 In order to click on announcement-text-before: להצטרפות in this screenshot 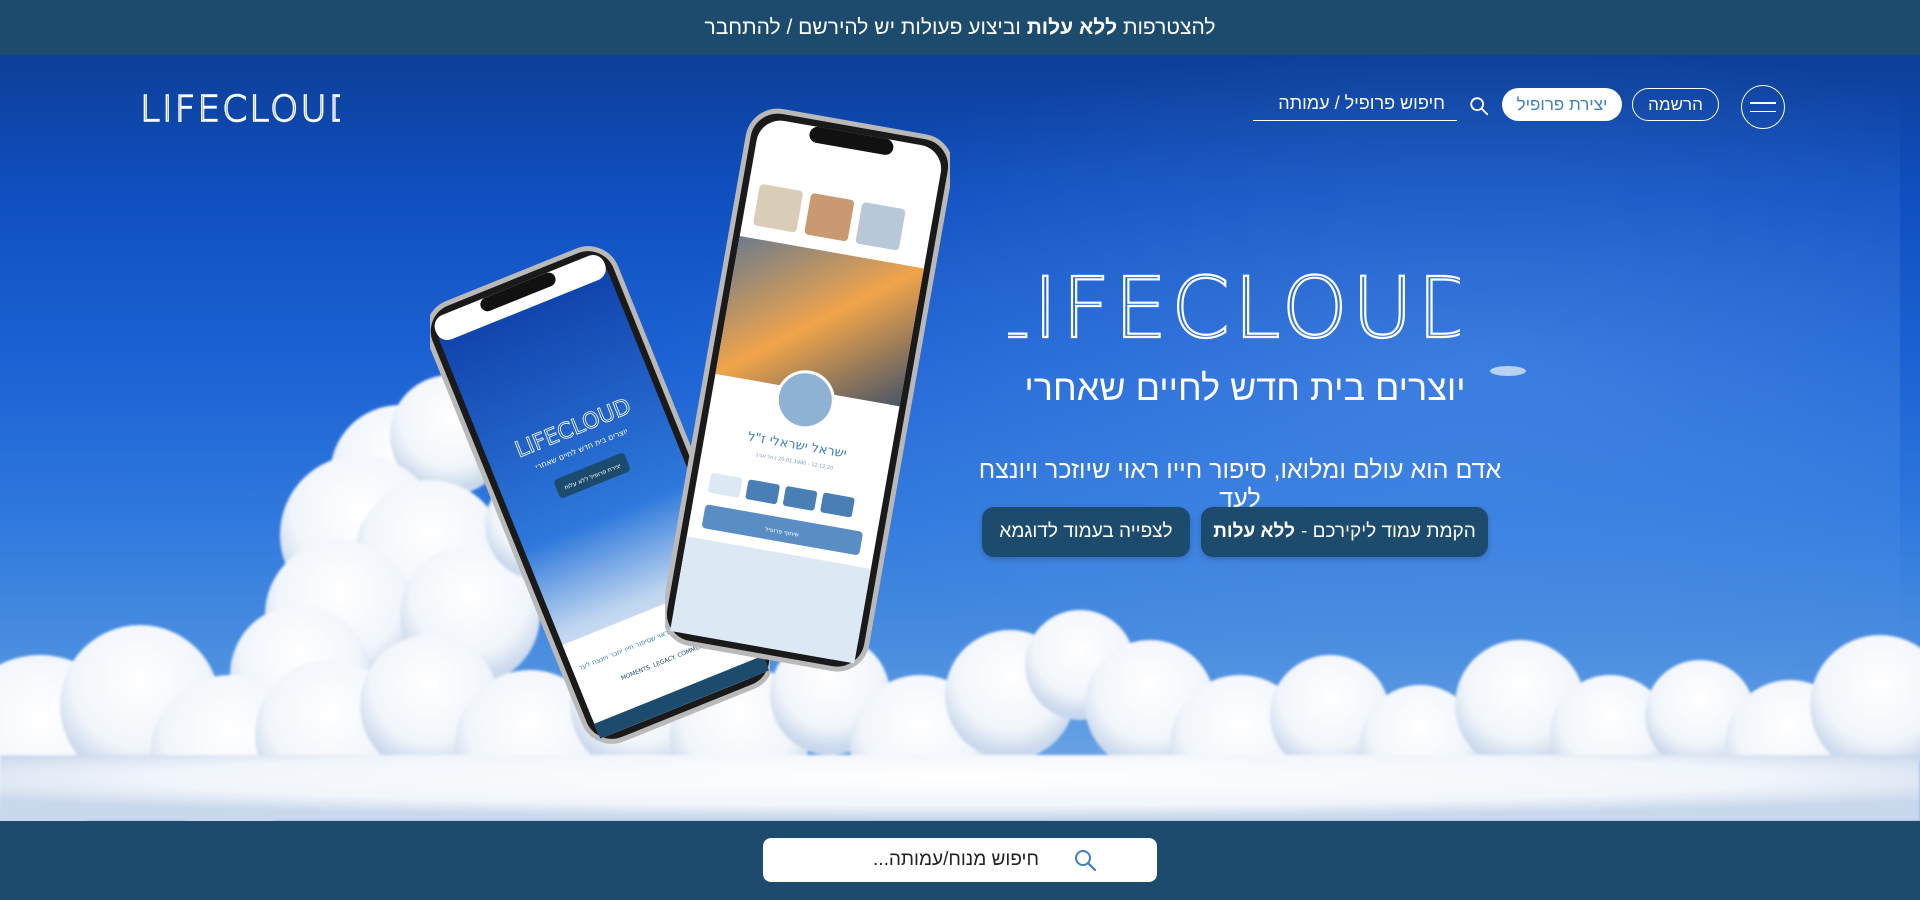, I will do `click(1169, 27)`.